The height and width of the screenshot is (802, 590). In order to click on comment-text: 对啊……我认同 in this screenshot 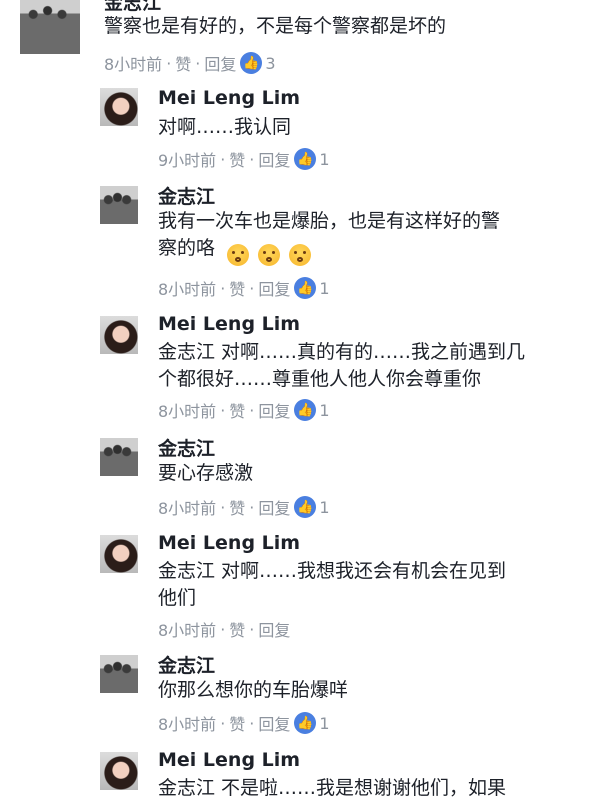, I will do `click(225, 127)`.